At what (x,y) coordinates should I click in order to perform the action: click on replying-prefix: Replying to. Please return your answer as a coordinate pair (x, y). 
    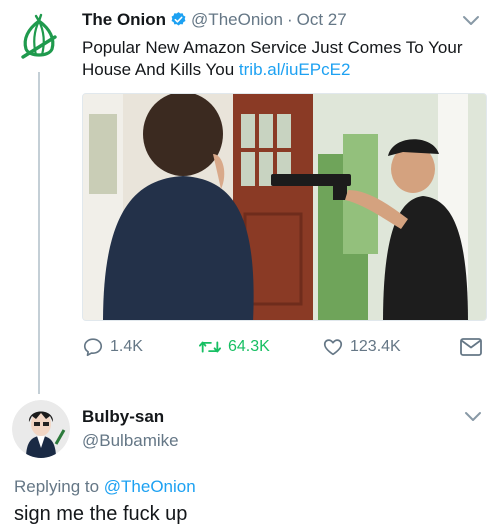
    Looking at the image, I should click on (59, 486).